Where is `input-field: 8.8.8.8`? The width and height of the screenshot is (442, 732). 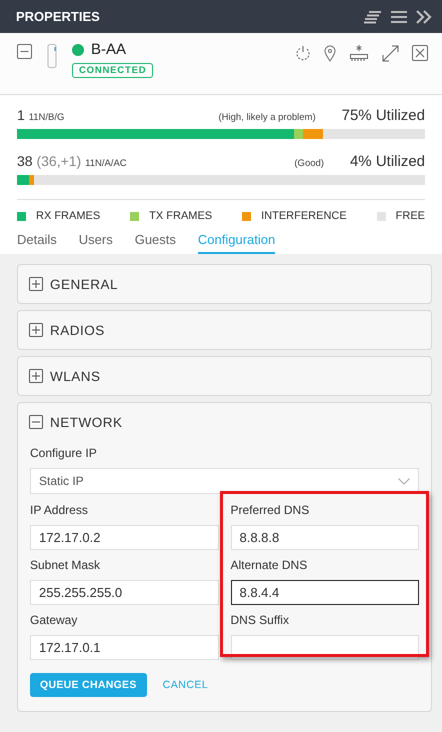
input-field: 8.8.8.8 is located at coordinates (324, 537).